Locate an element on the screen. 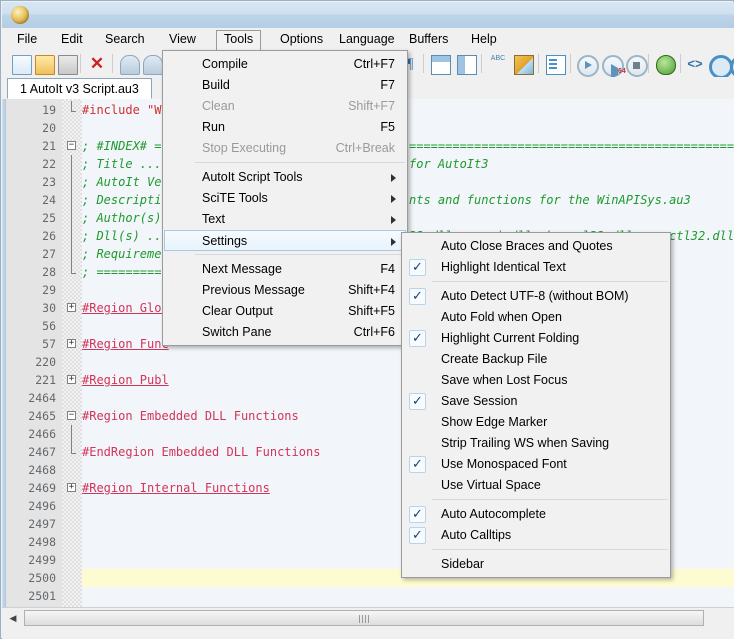 Image resolution: width=734 pixels, height=639 pixels. scrollbar-thumb is located at coordinates (364, 618).